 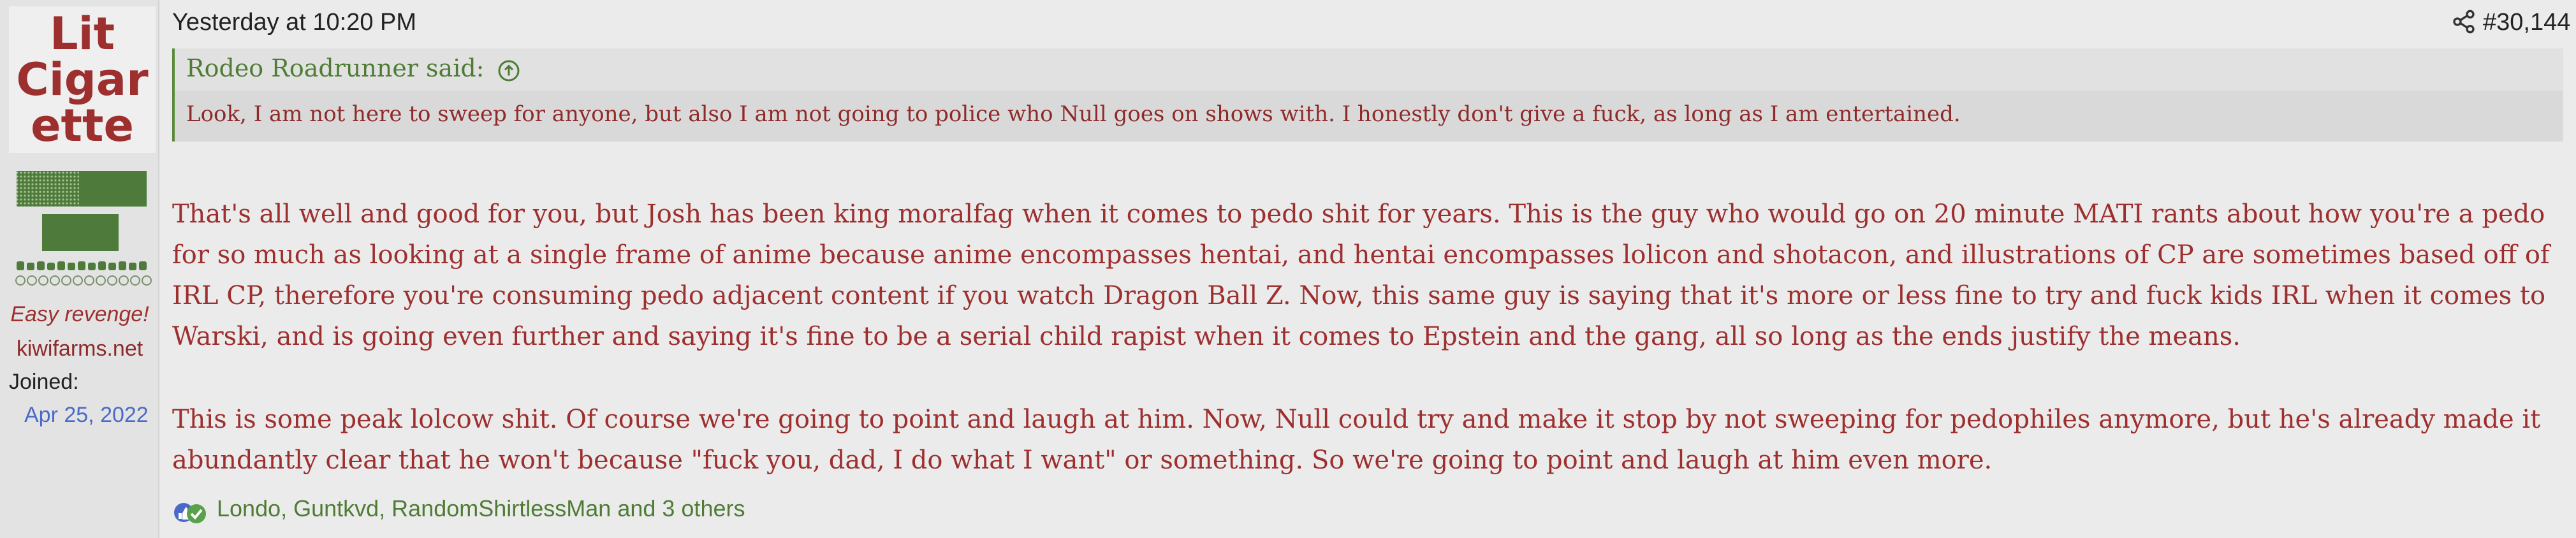 What do you see at coordinates (44, 382) in the screenshot?
I see `joined-label: Joined:` at bounding box center [44, 382].